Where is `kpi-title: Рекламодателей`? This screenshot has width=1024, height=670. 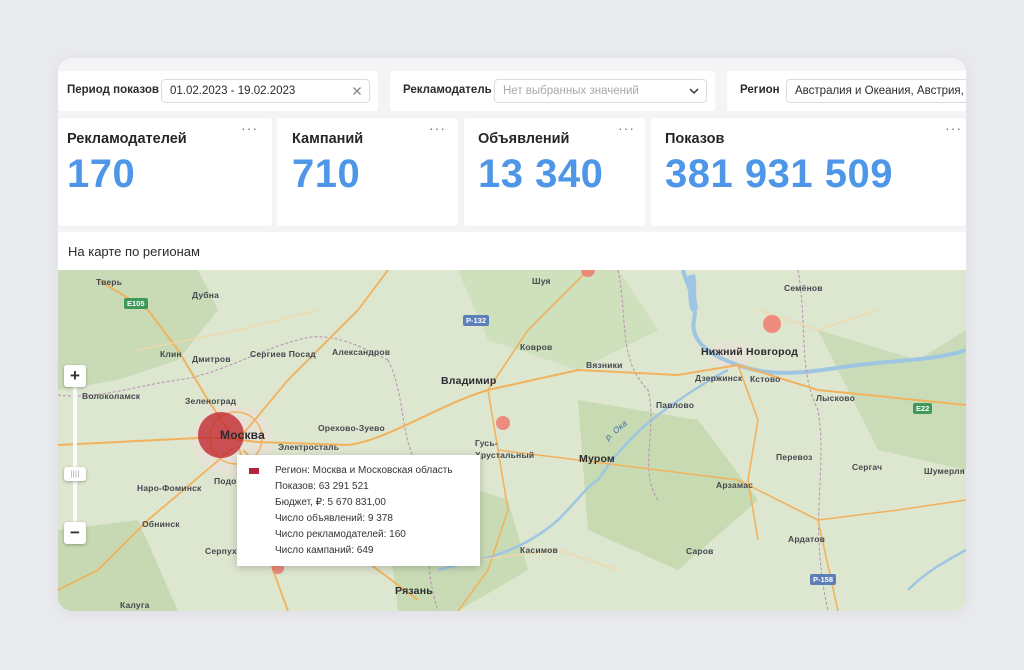 kpi-title: Рекламодателей is located at coordinates (127, 139).